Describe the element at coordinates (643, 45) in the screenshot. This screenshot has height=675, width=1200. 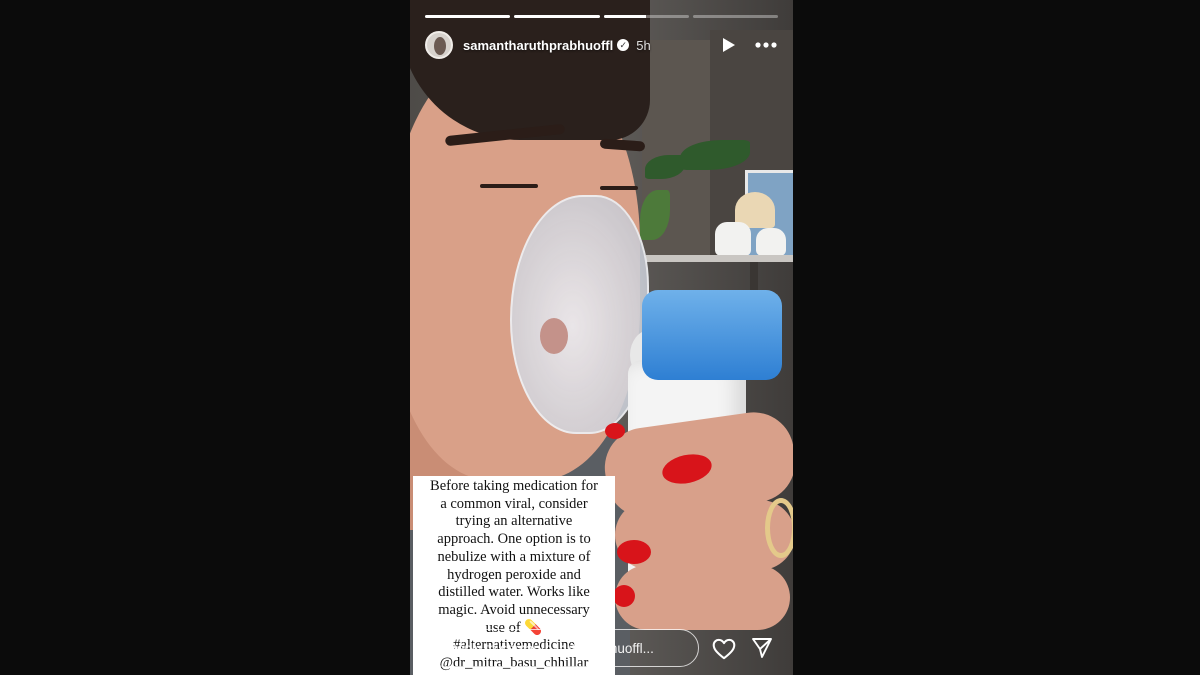
I see `post-time: 5h` at that location.